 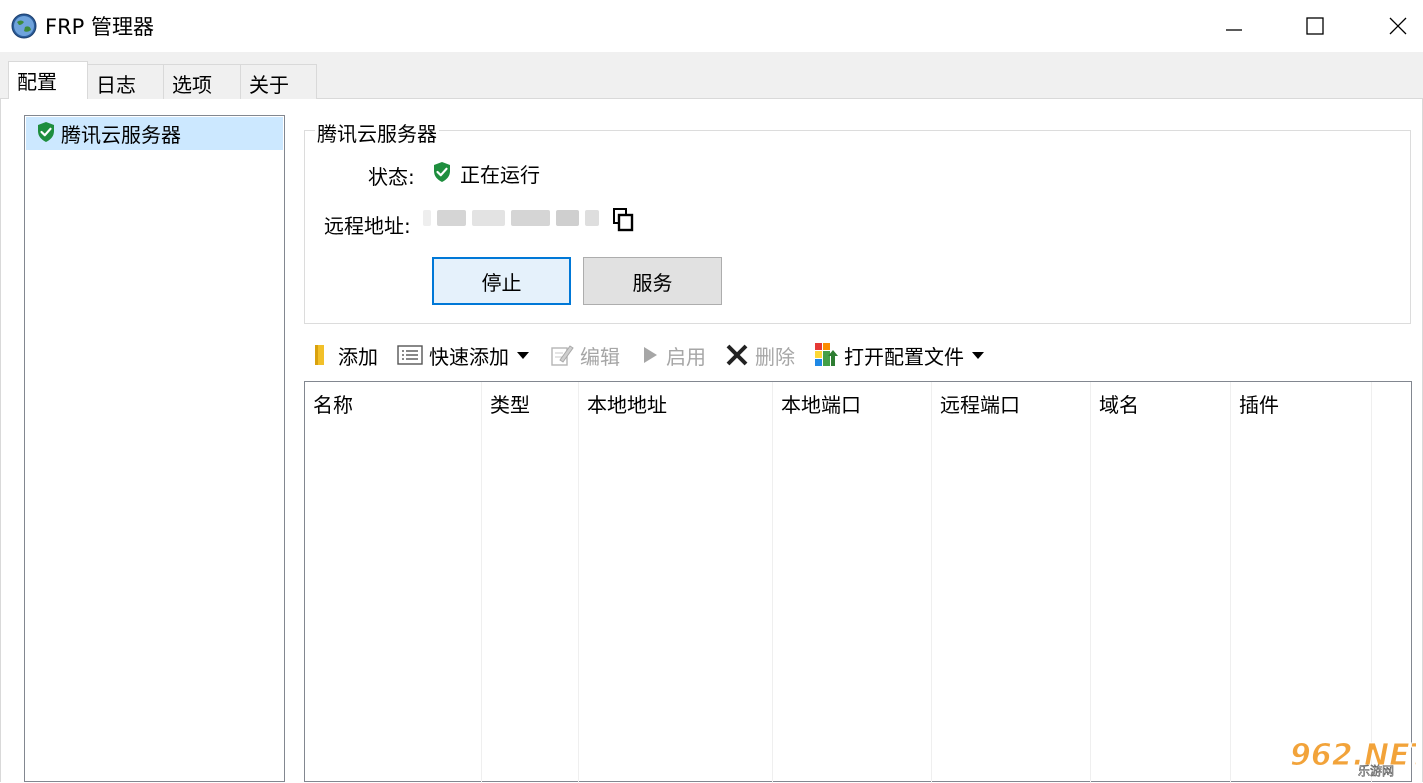 What do you see at coordinates (650, 355) in the screenshot?
I see `play-icon` at bounding box center [650, 355].